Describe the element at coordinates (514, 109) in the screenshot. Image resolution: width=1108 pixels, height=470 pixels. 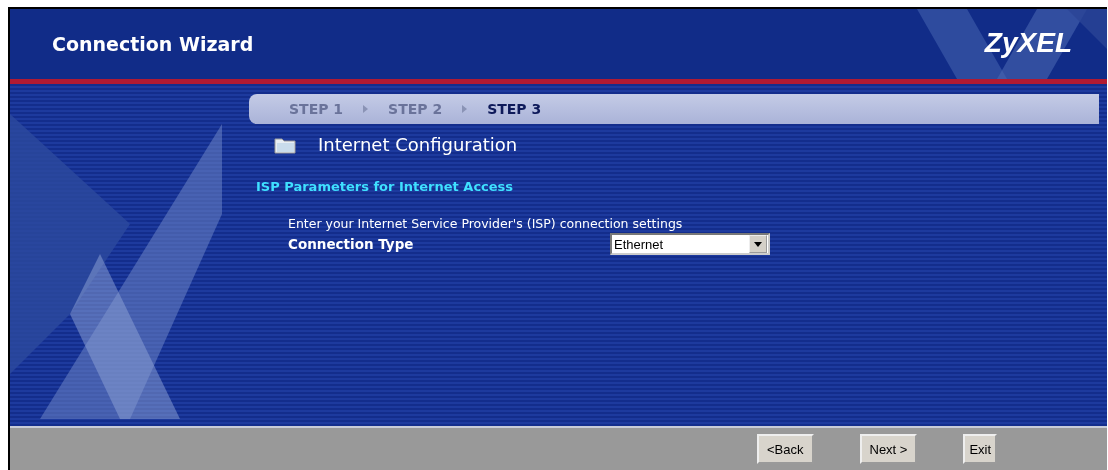
I see `step-label: STEP 3` at that location.